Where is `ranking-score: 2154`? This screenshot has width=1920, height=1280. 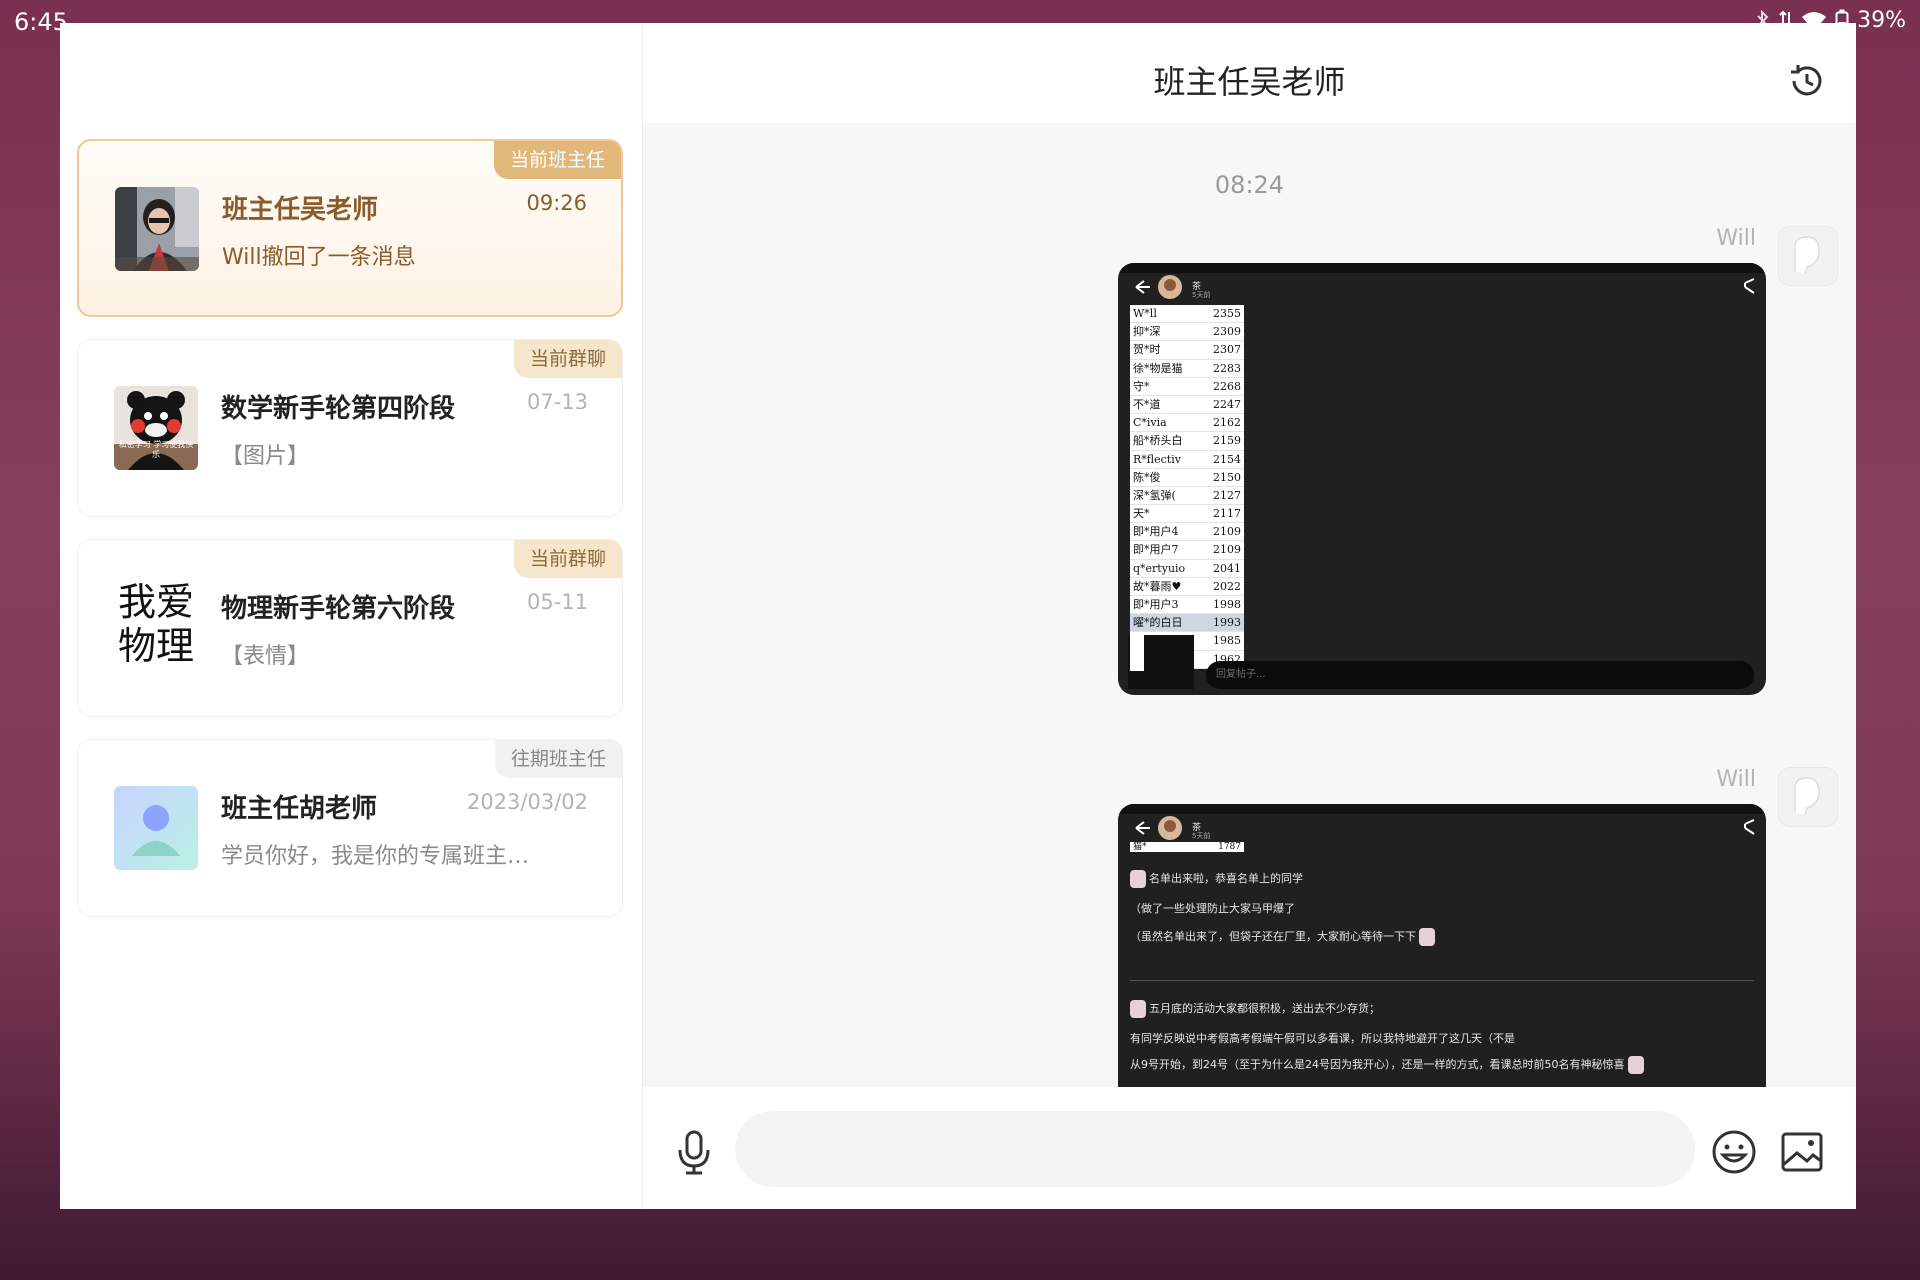 ranking-score: 2154 is located at coordinates (1227, 459).